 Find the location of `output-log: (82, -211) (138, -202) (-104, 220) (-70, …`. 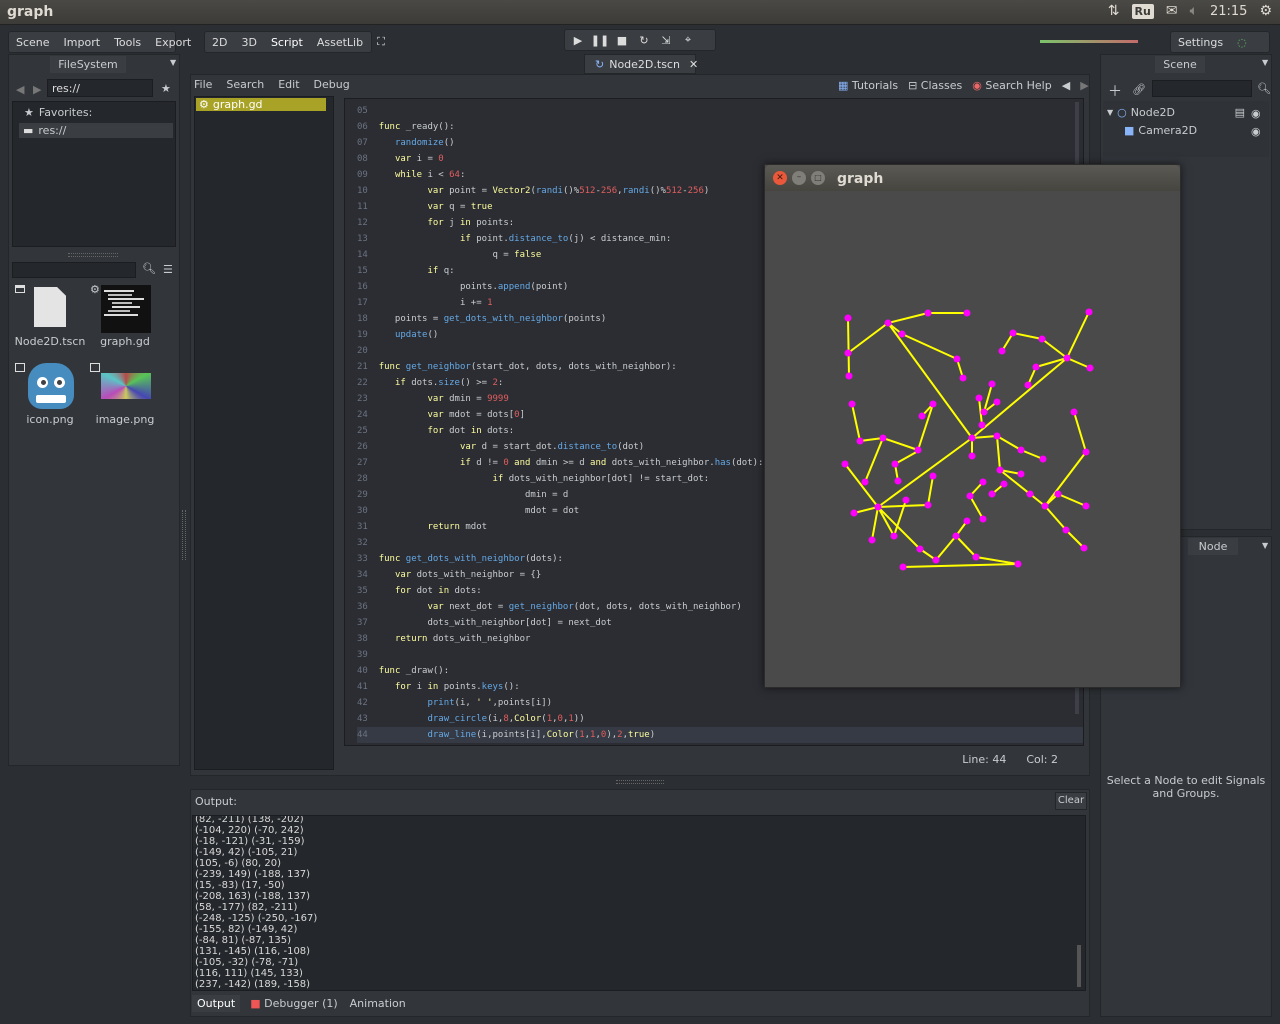

output-log: (82, -211) (138, -202) (-104, 220) (-70, … is located at coordinates (639, 903).